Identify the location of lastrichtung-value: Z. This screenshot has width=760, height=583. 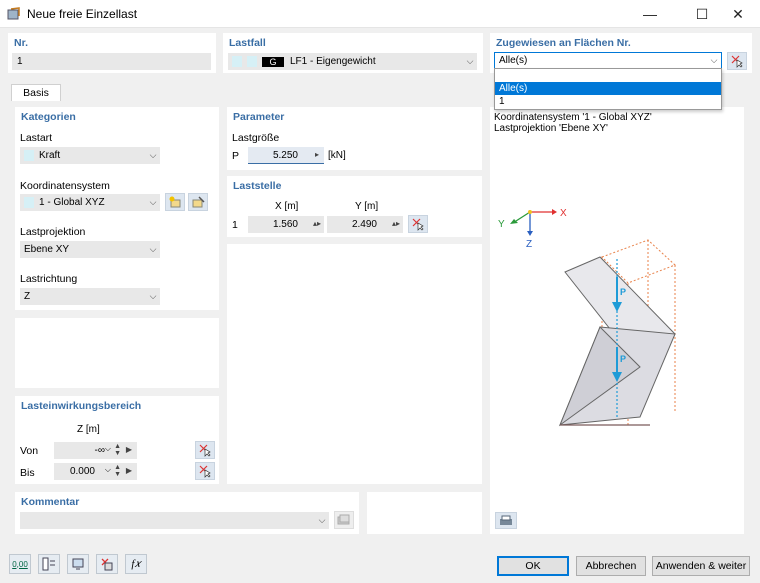
(27, 296).